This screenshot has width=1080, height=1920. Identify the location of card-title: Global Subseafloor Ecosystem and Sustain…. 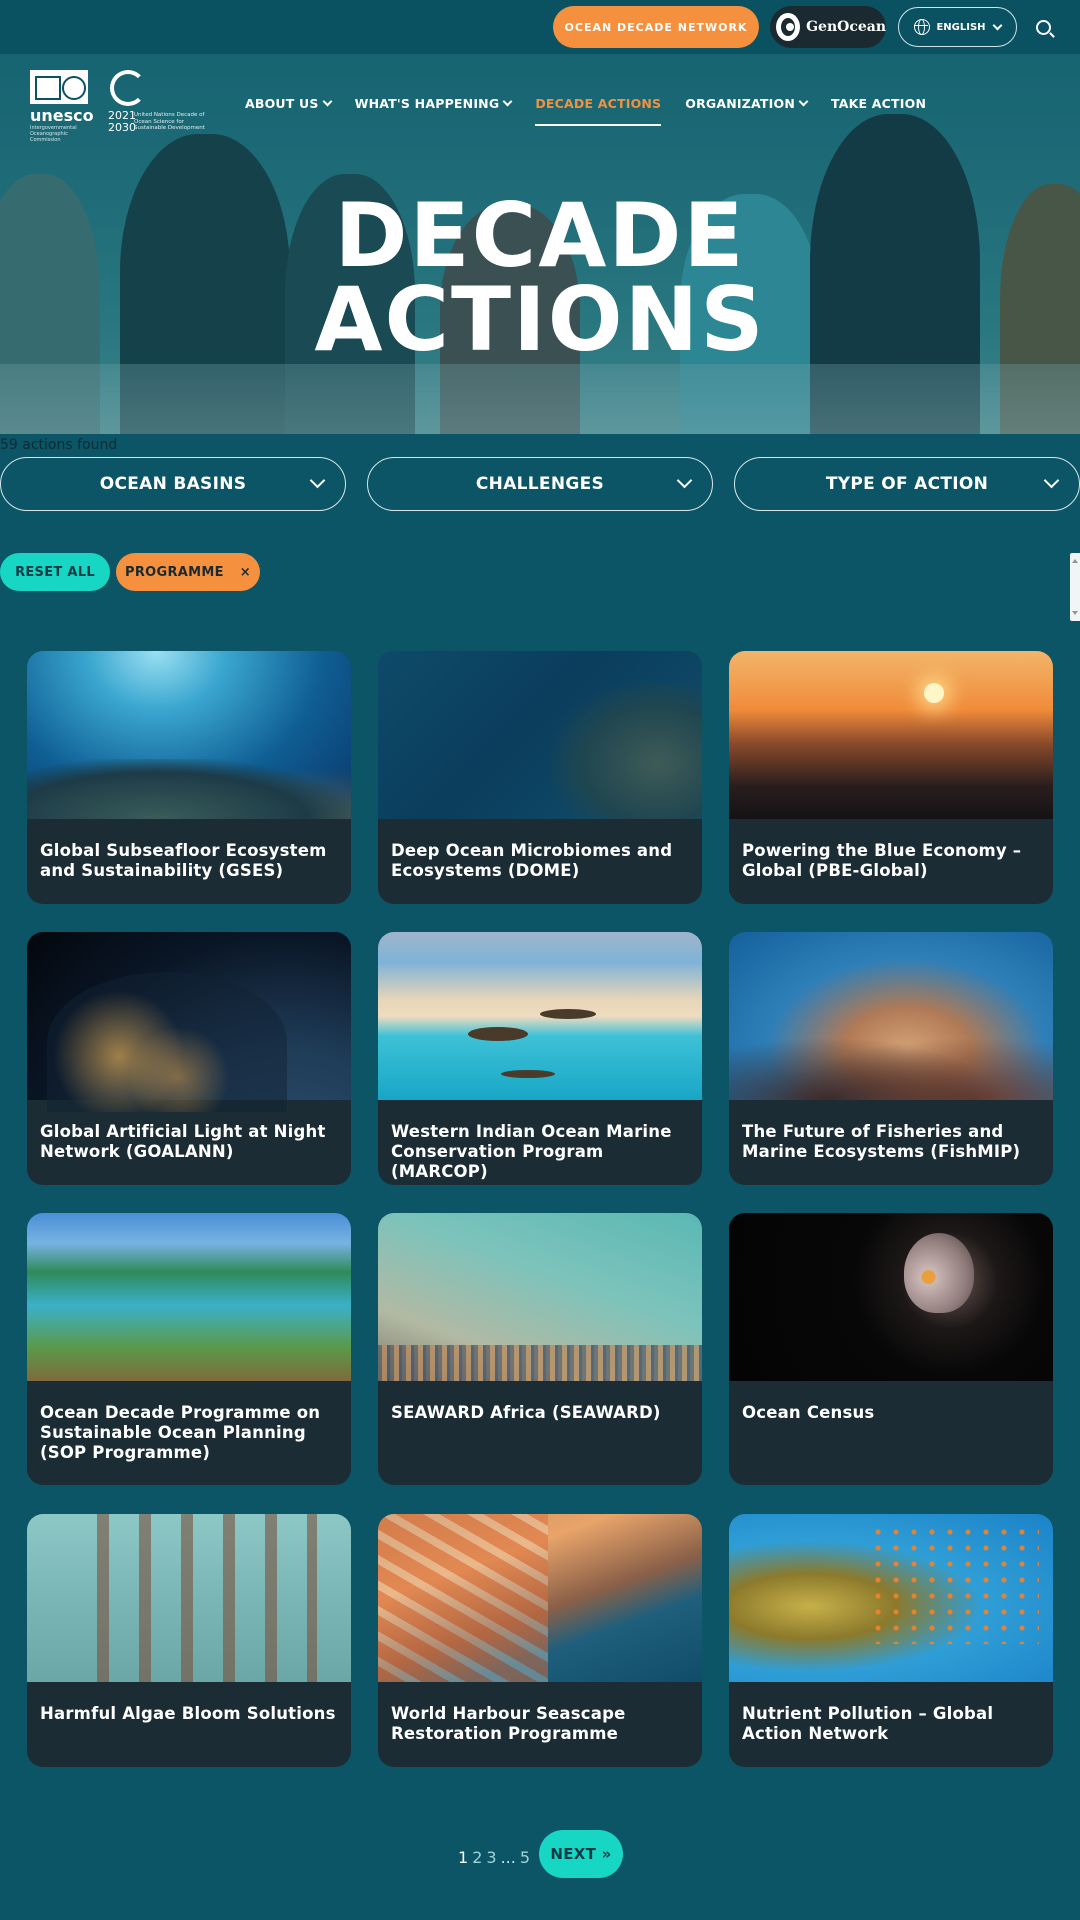
(183, 860).